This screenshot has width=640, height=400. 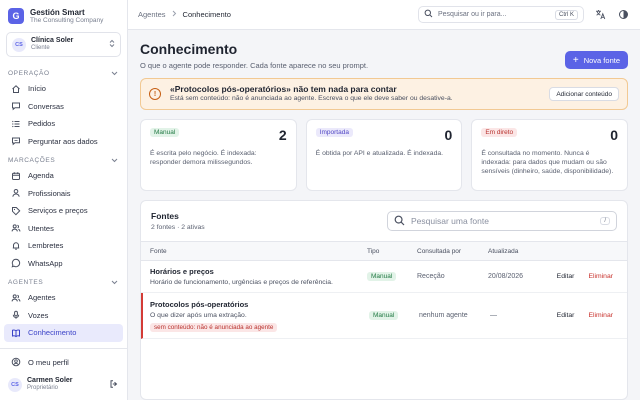 I want to click on user-name: Carmen Soler, so click(x=50, y=381).